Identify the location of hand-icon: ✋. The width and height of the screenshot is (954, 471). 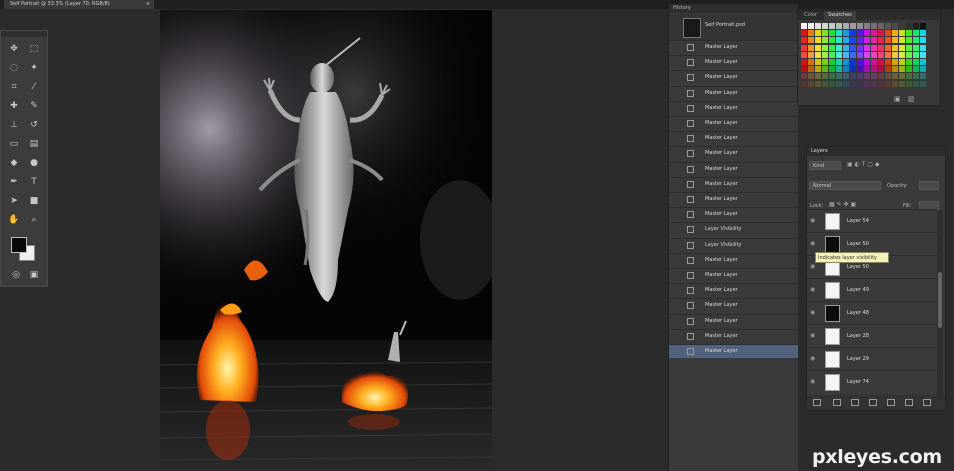
(14, 220).